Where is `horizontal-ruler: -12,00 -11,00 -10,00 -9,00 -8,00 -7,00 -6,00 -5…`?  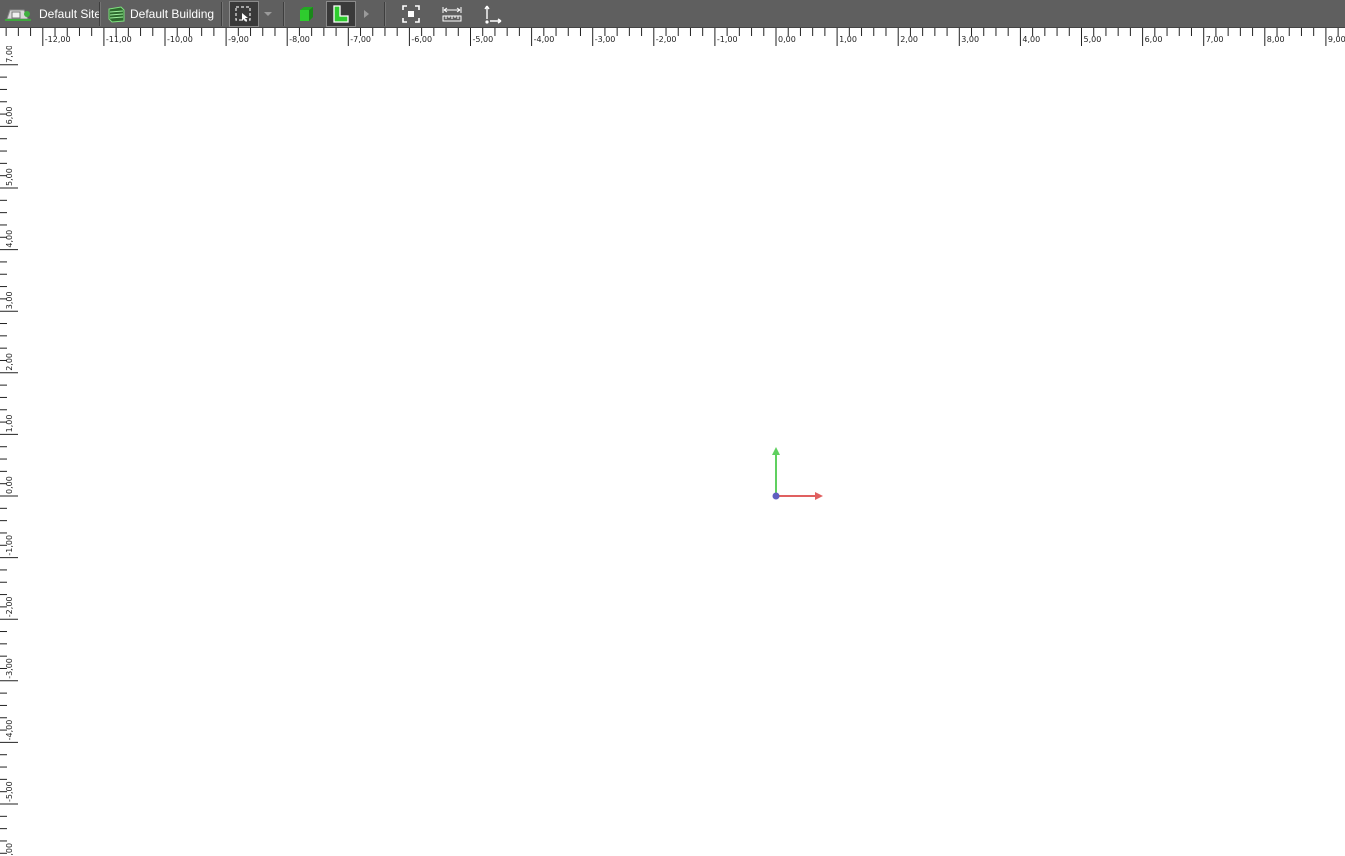
horizontal-ruler: -12,00 -11,00 -10,00 -9,00 -8,00 -7,00 -6,00 -5… is located at coordinates (672, 37).